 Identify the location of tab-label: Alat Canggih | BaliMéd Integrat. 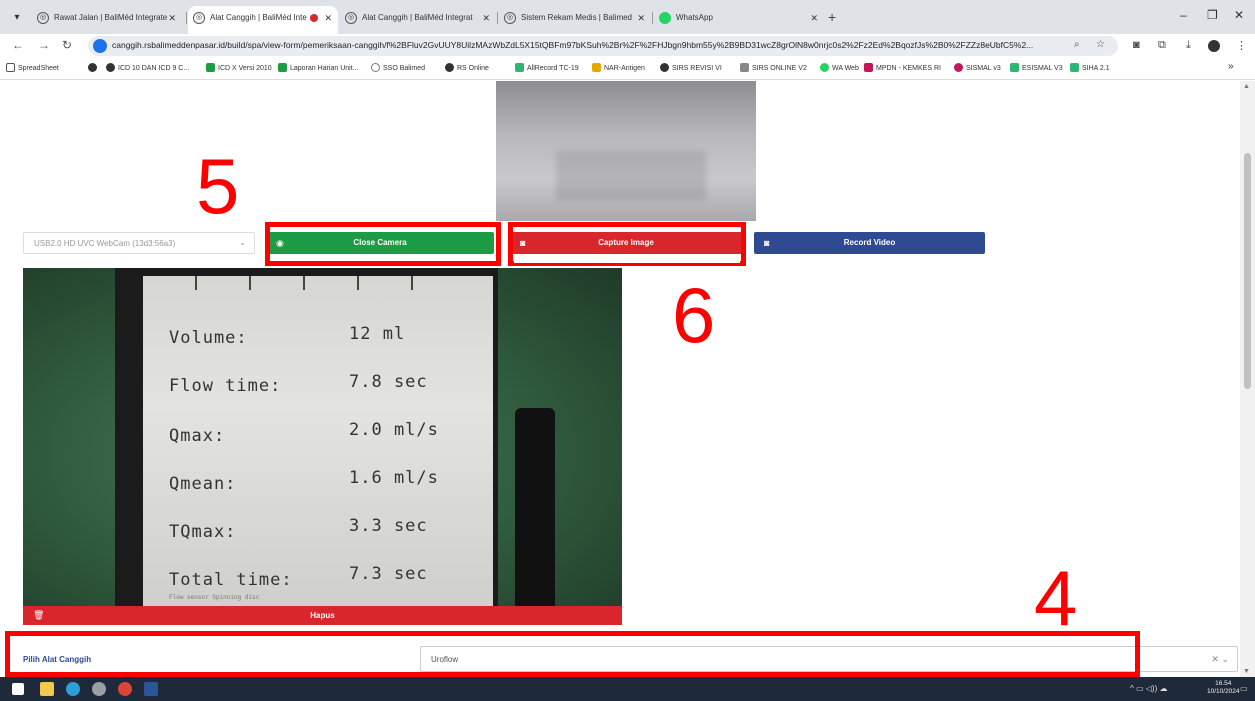
(417, 17).